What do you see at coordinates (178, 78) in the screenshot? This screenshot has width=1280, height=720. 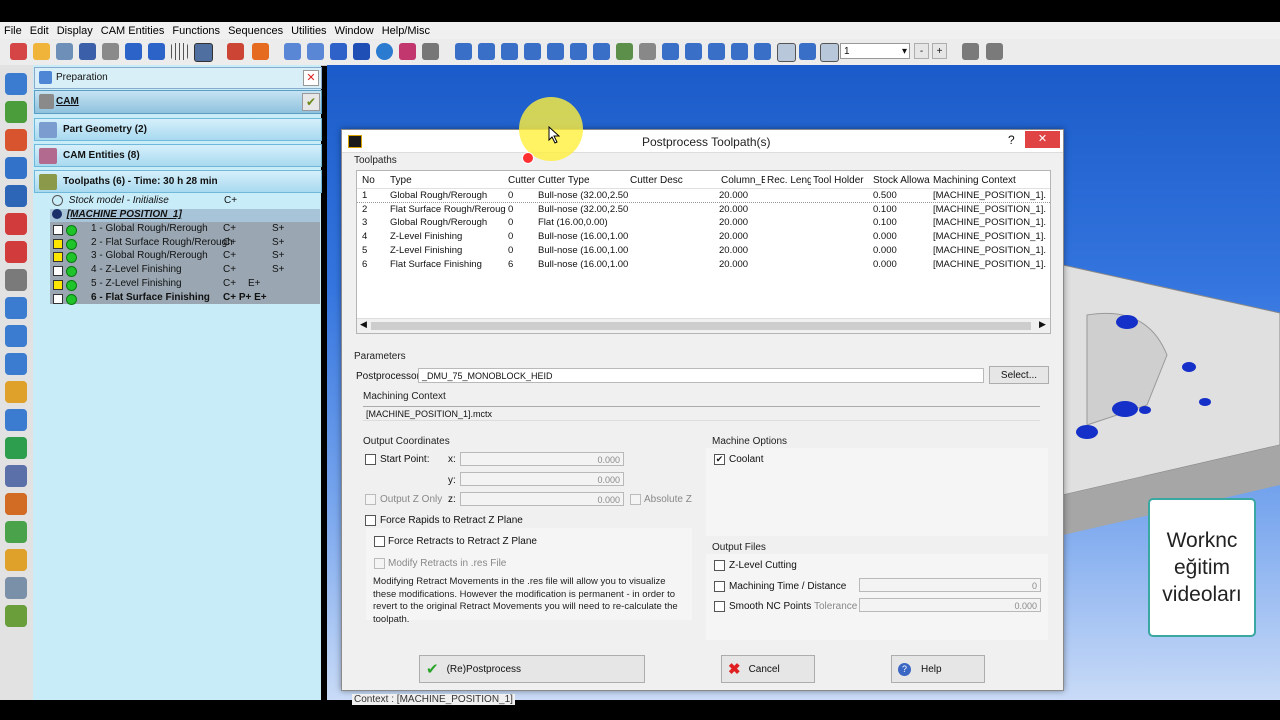 I see `preparation-header: Preparation ✕` at bounding box center [178, 78].